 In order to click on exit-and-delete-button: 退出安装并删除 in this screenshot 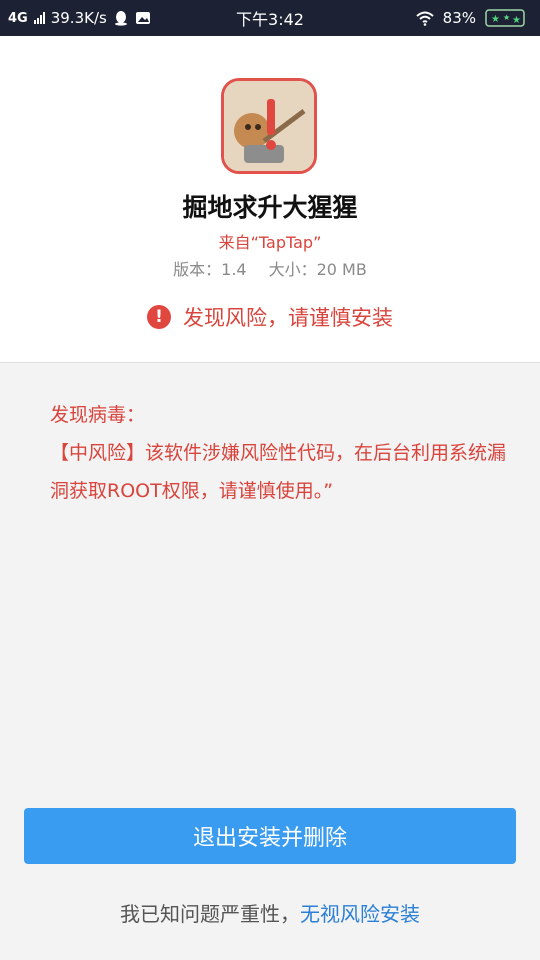, I will do `click(270, 836)`.